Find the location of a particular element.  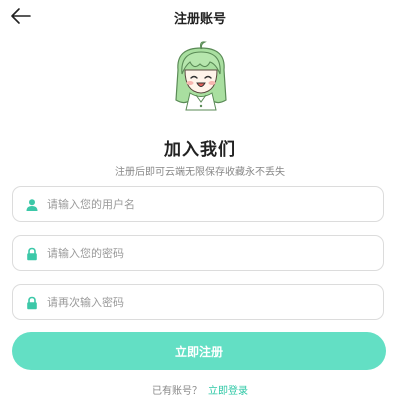

mascot-avatar is located at coordinates (201, 76).